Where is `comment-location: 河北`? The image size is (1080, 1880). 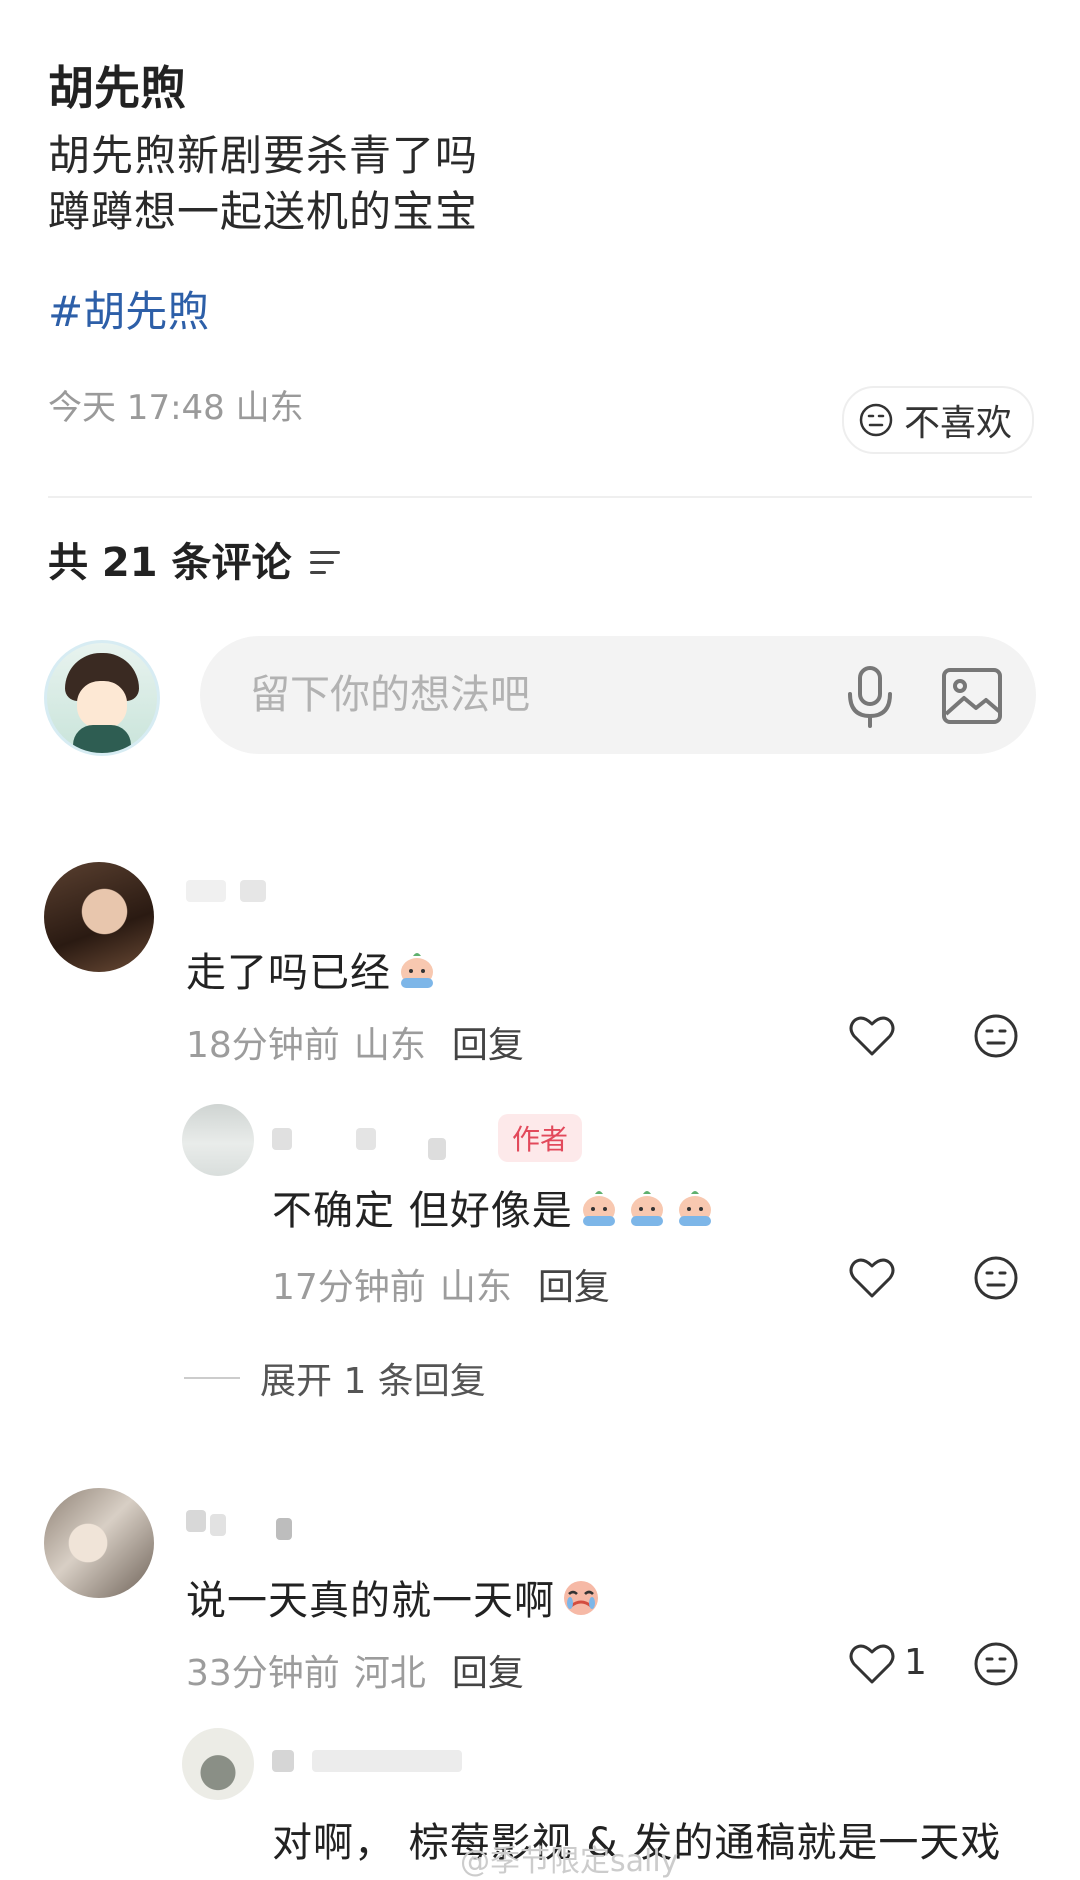 comment-location: 河北 is located at coordinates (389, 1673).